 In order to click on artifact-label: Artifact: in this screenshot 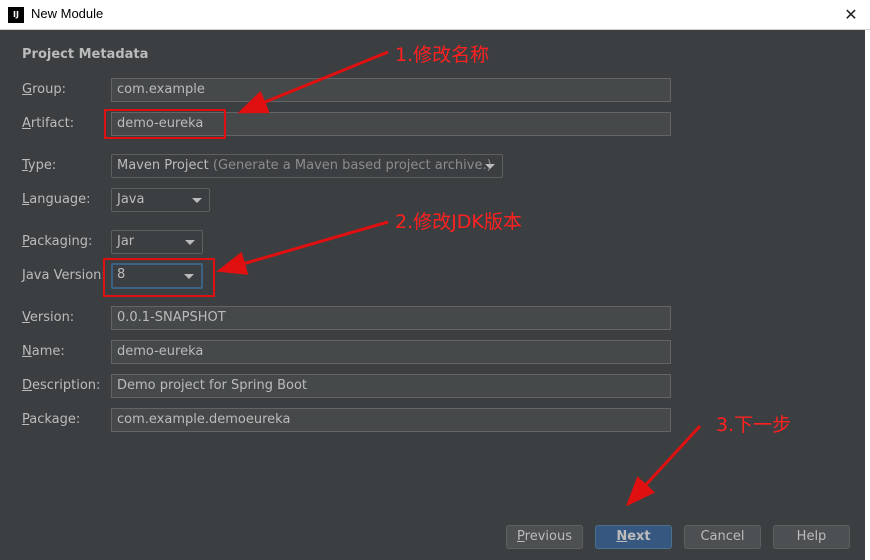, I will do `click(48, 123)`.